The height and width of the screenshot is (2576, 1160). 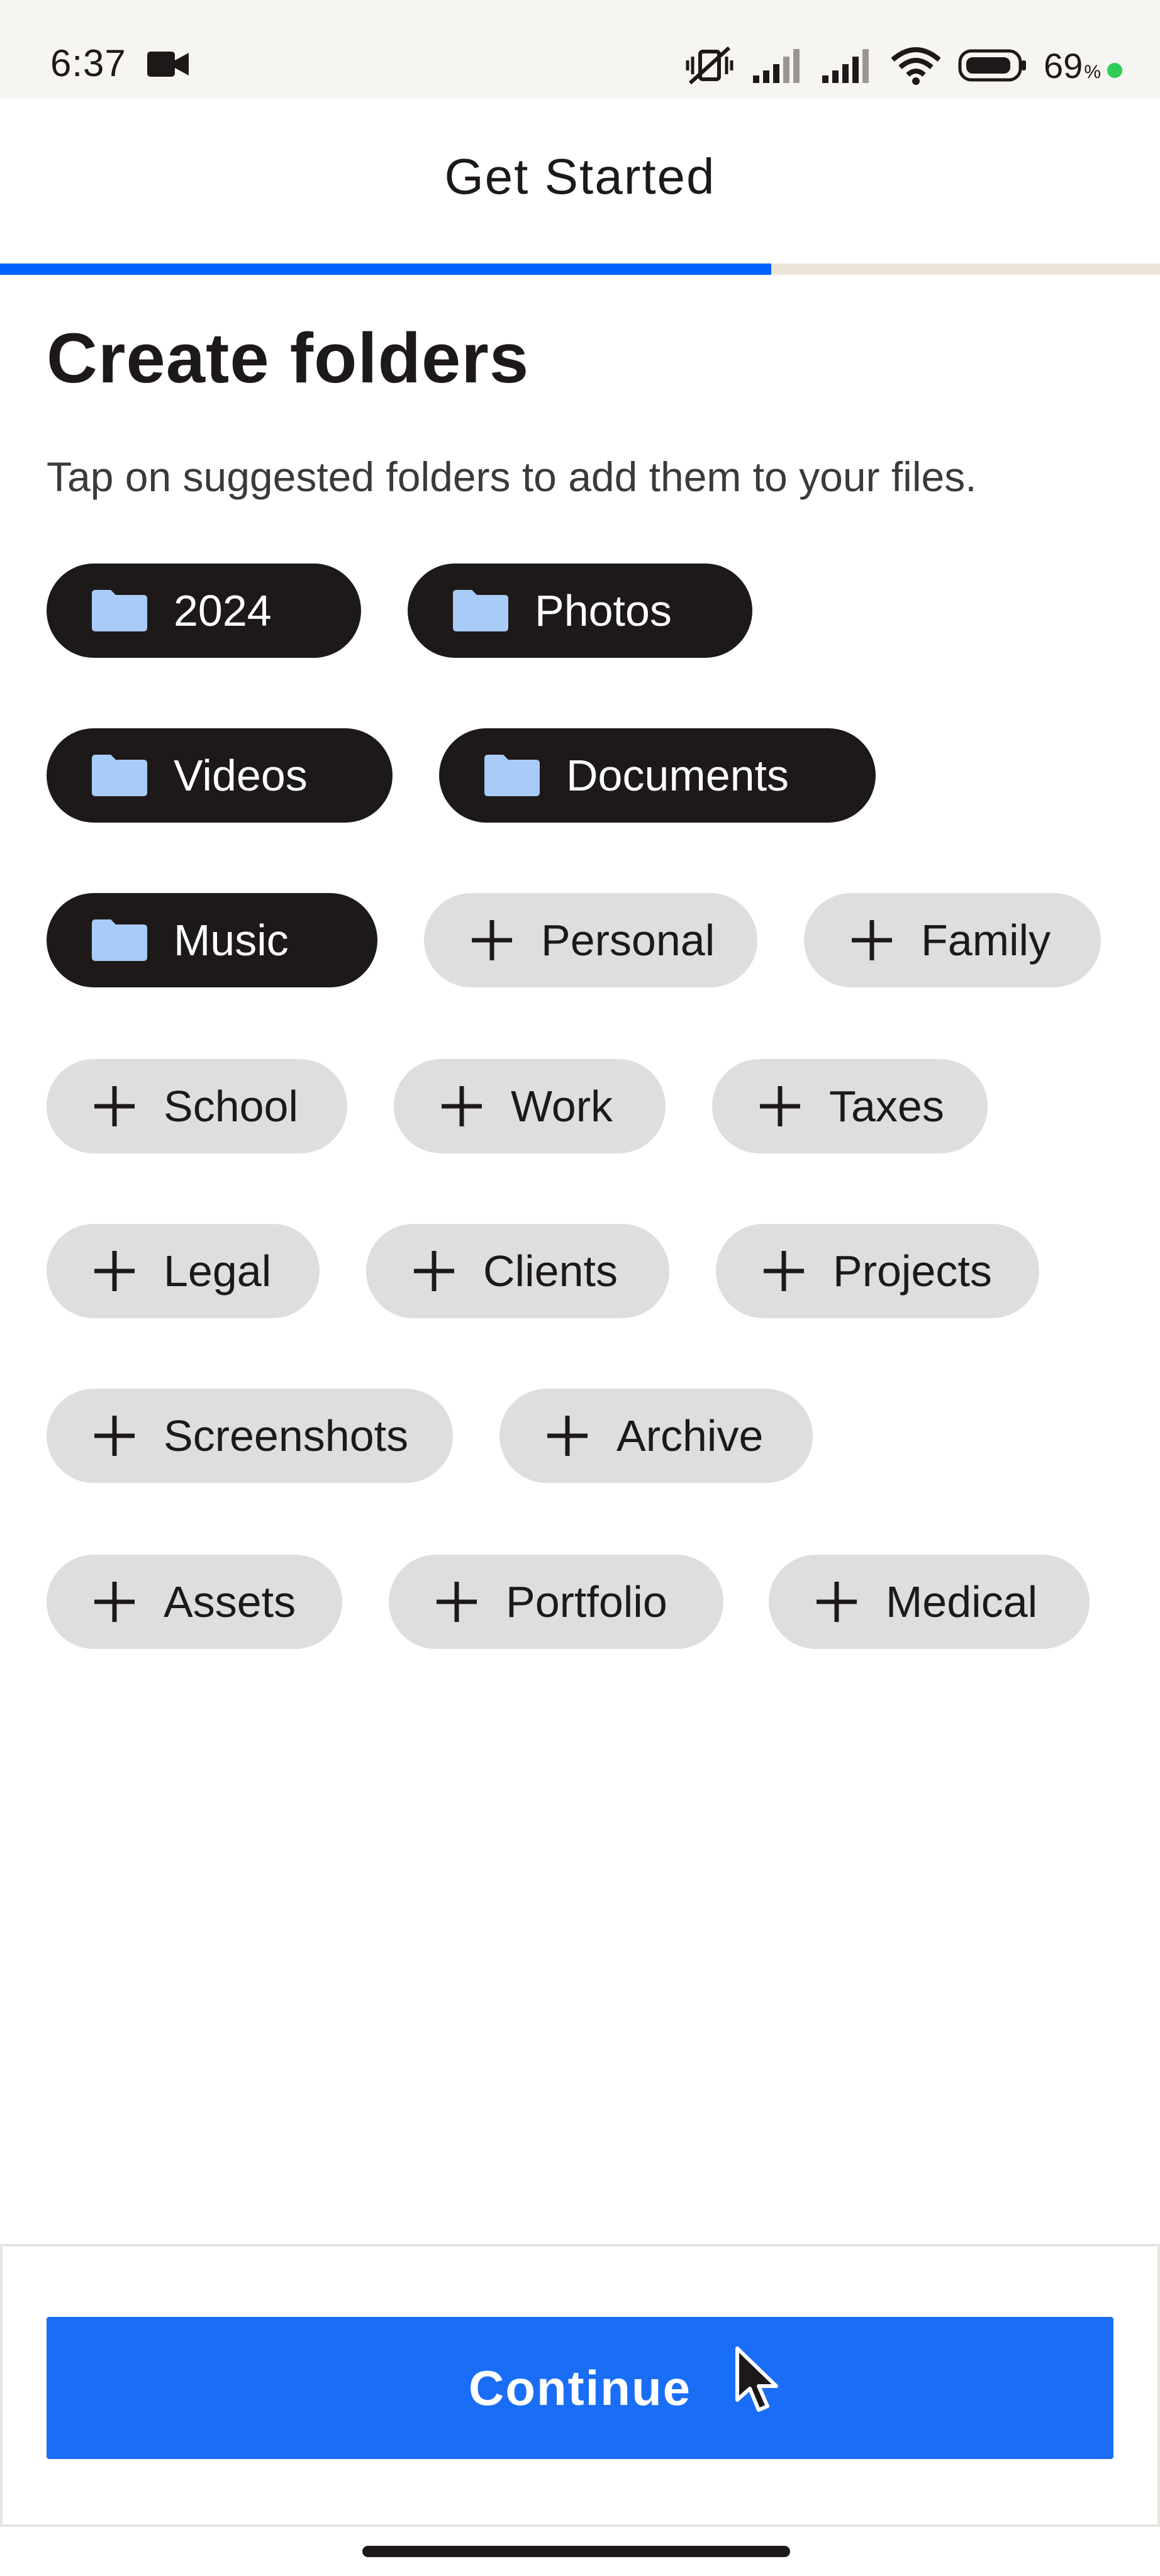 I want to click on folder-chip-videos: Videos, so click(x=220, y=775).